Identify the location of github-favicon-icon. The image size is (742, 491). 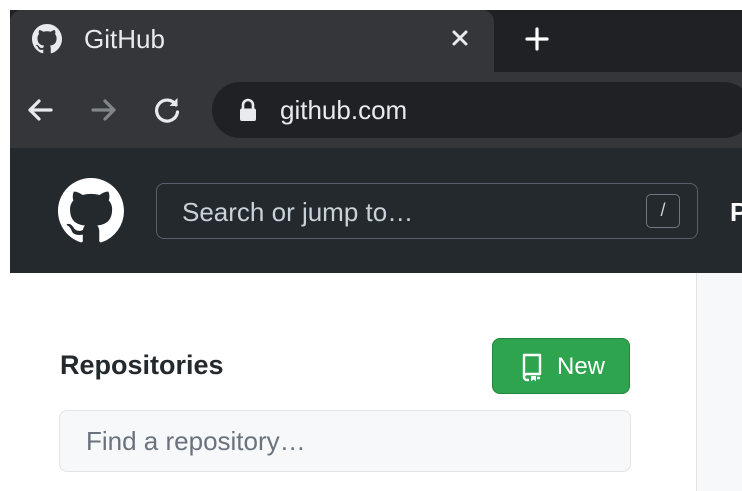
(47, 39).